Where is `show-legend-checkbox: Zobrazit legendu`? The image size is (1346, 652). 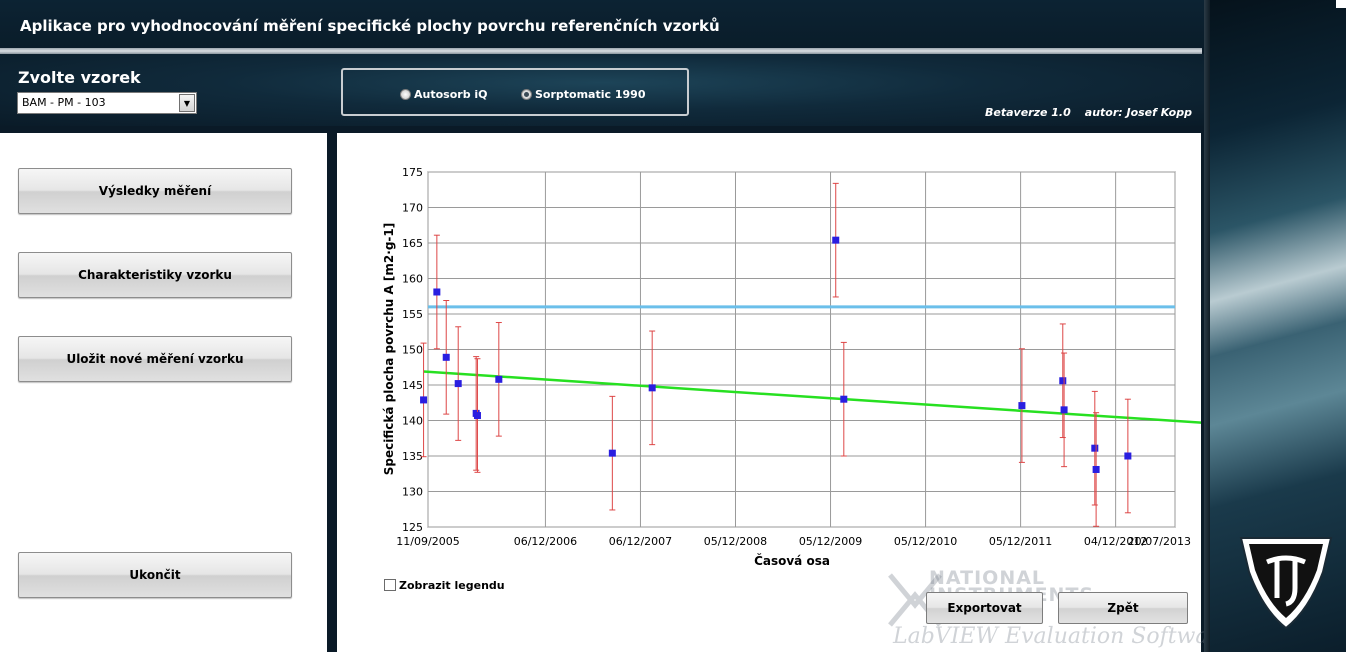
show-legend-checkbox: Zobrazit legendu is located at coordinates (444, 585).